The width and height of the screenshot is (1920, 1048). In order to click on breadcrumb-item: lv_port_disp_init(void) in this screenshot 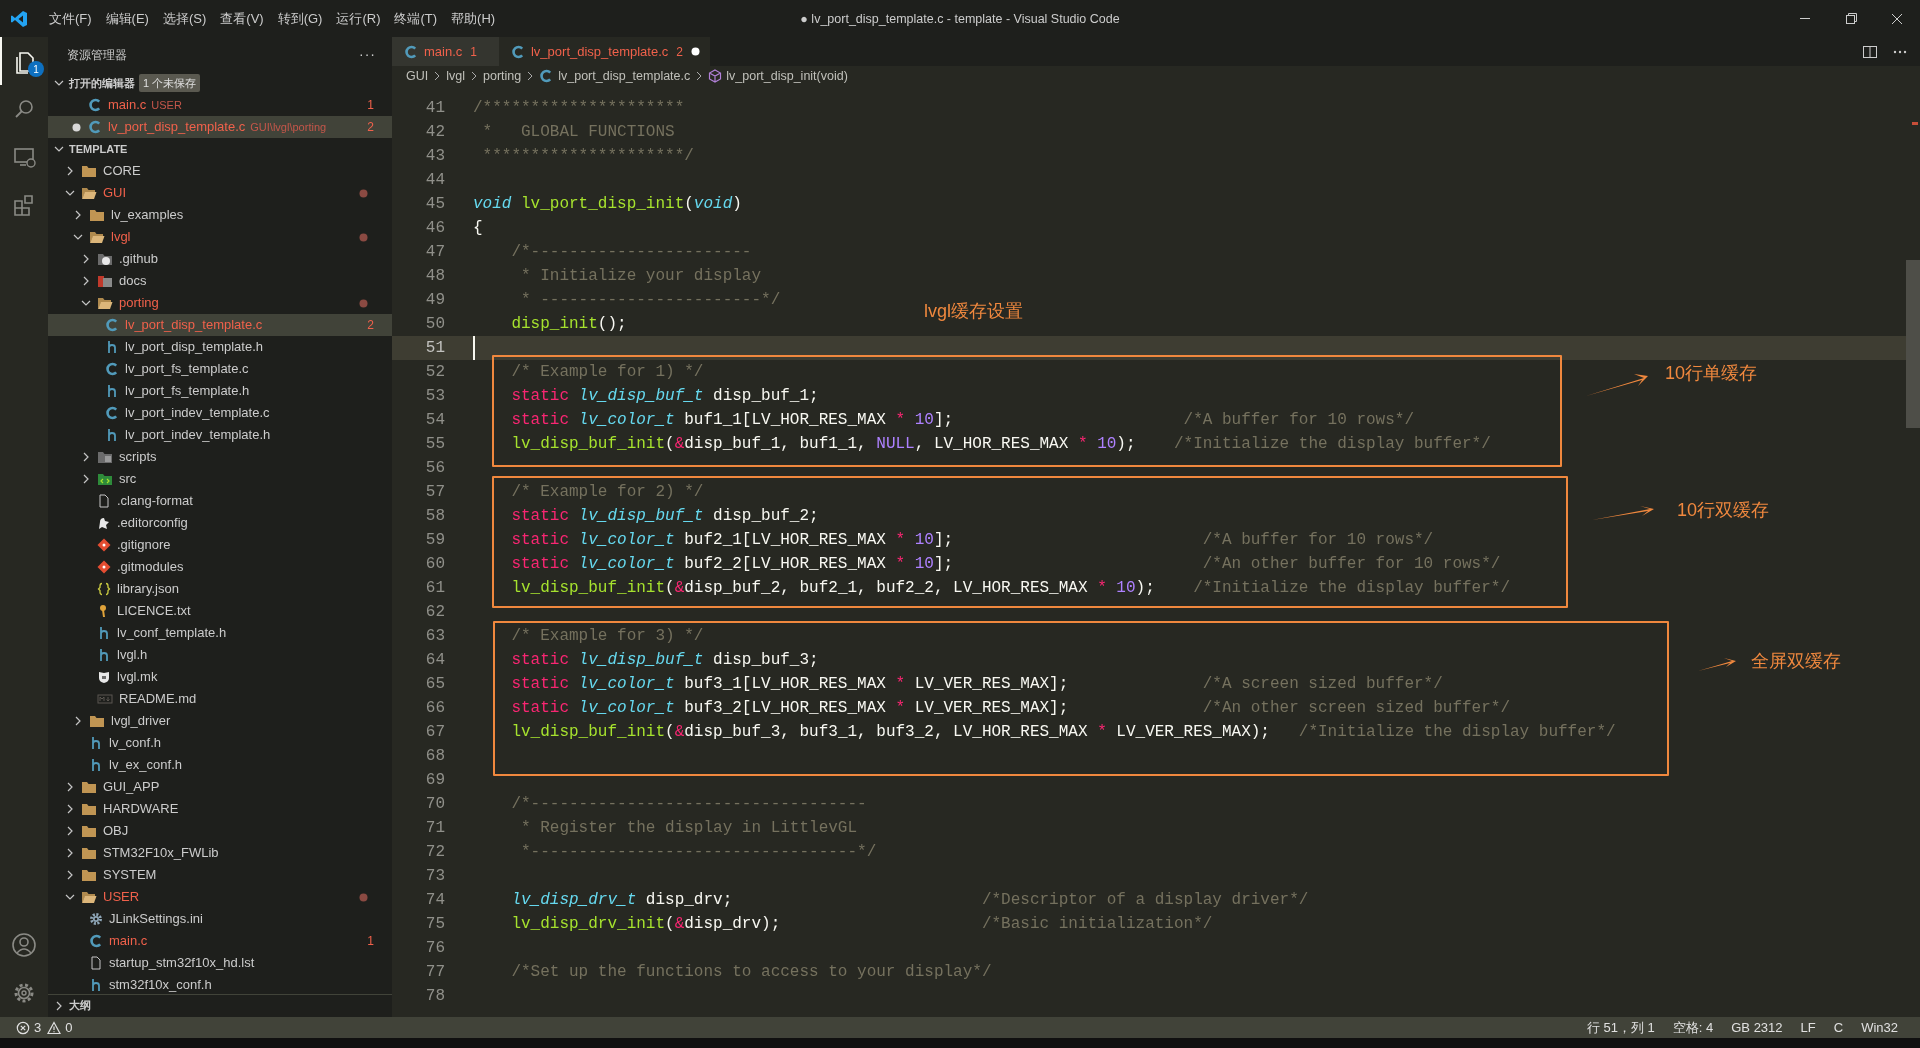, I will do `click(778, 76)`.